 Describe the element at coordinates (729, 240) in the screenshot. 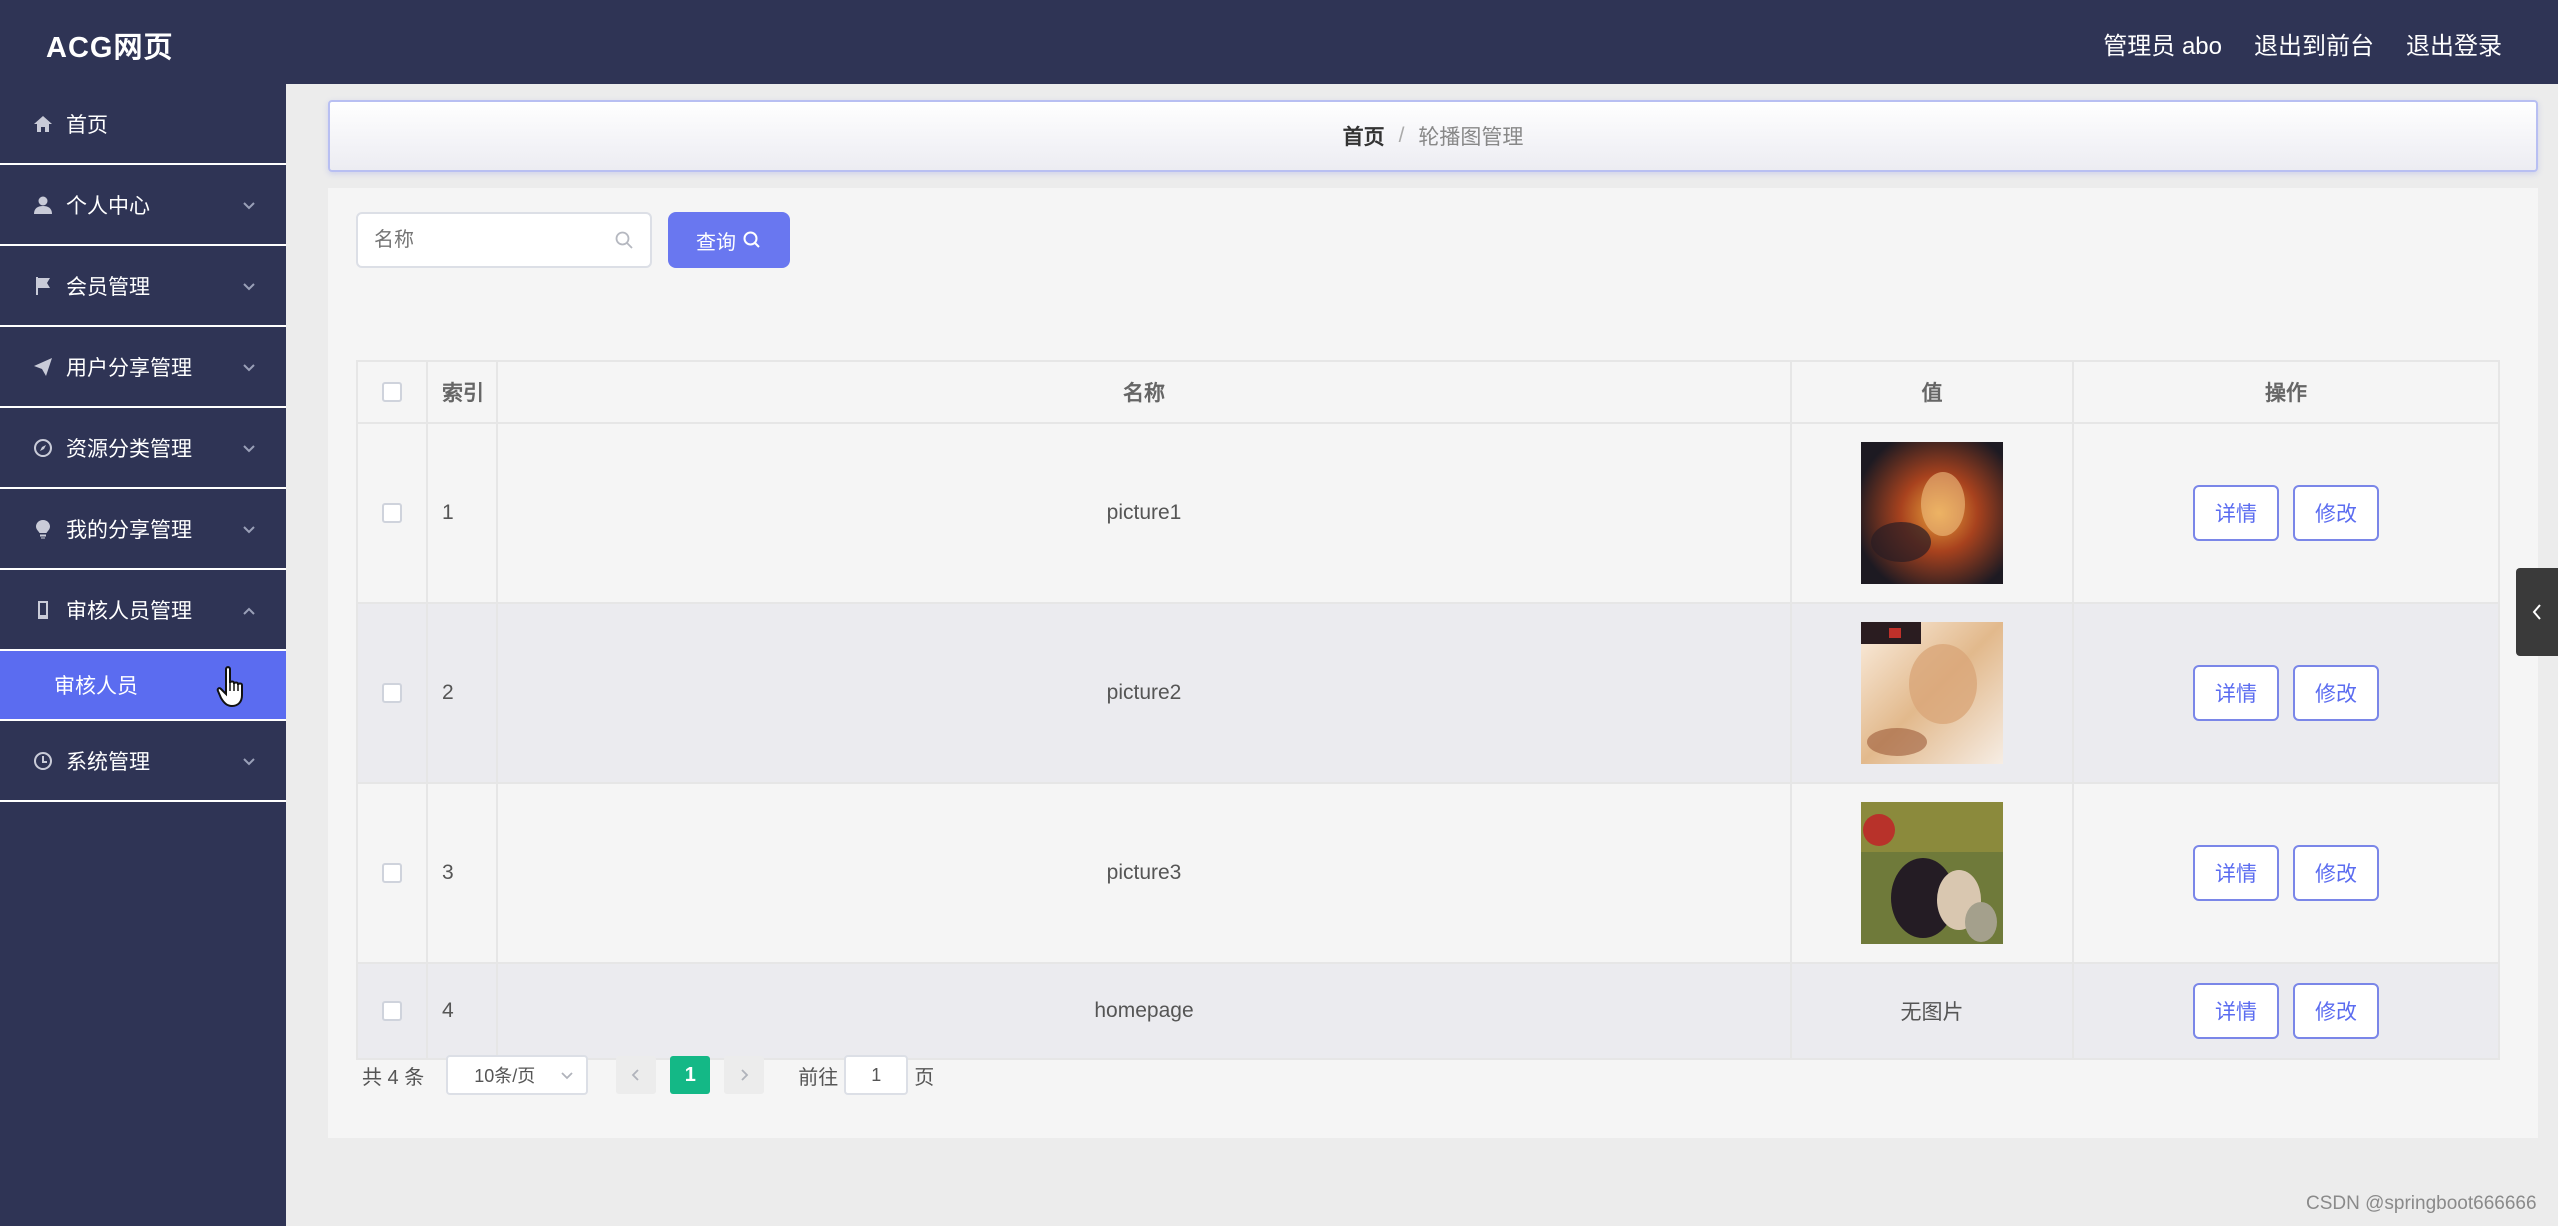

I see `query-button: 查询` at that location.